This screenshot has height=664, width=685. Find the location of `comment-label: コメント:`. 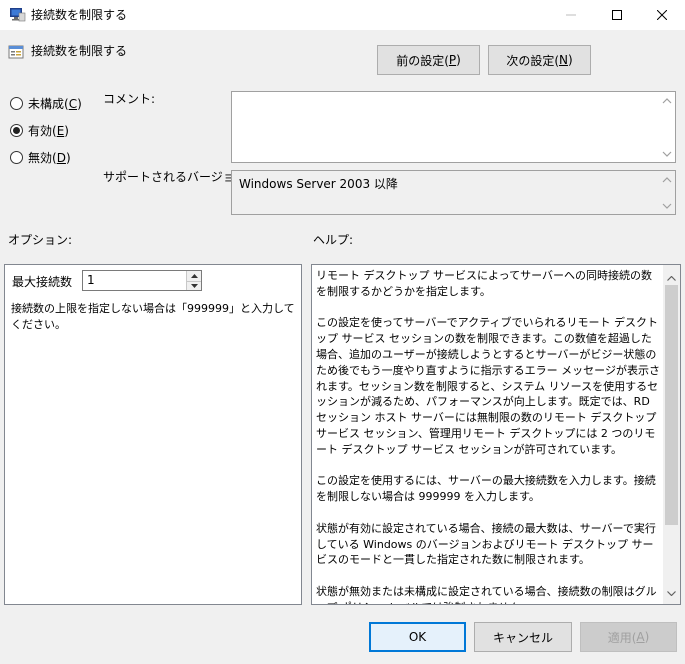

comment-label: コメント: is located at coordinates (129, 99).